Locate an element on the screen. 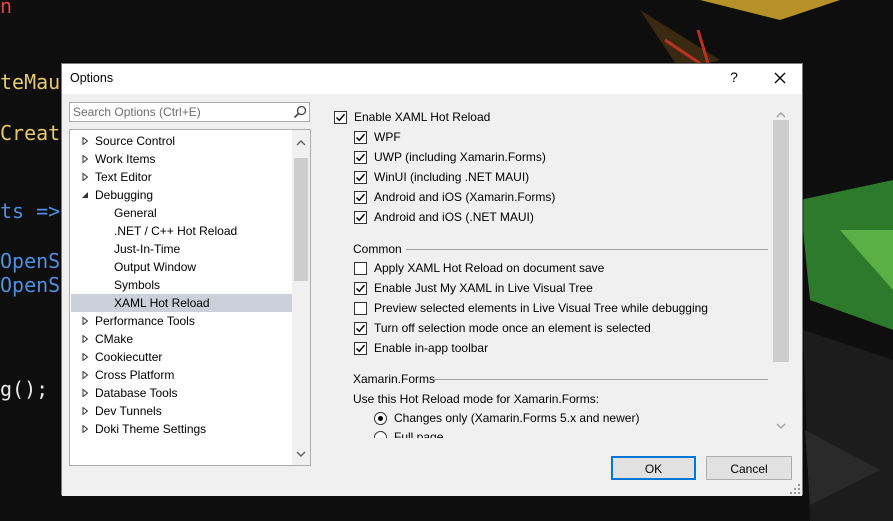 The image size is (893, 521). checkbox-label: Enable Just My XAML in Live Visual Tree is located at coordinates (483, 288).